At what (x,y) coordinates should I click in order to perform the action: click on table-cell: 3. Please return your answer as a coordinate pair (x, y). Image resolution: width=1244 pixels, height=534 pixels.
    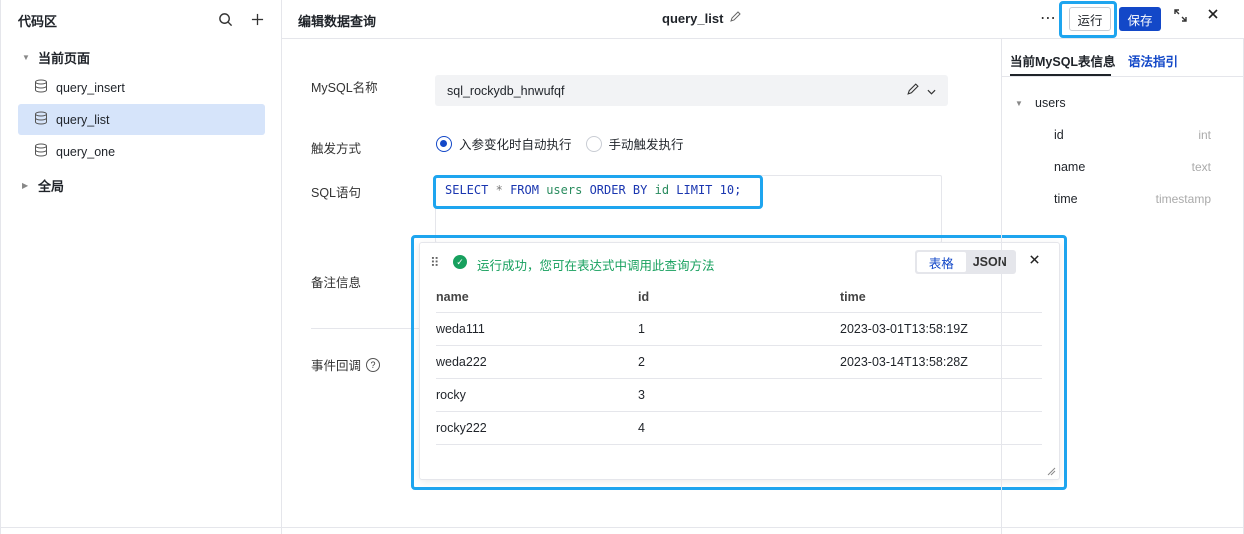
    Looking at the image, I should click on (739, 395).